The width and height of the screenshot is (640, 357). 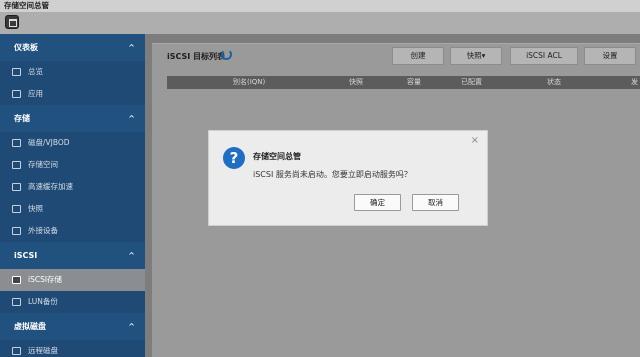 What do you see at coordinates (226, 54) in the screenshot?
I see `refresh-icon` at bounding box center [226, 54].